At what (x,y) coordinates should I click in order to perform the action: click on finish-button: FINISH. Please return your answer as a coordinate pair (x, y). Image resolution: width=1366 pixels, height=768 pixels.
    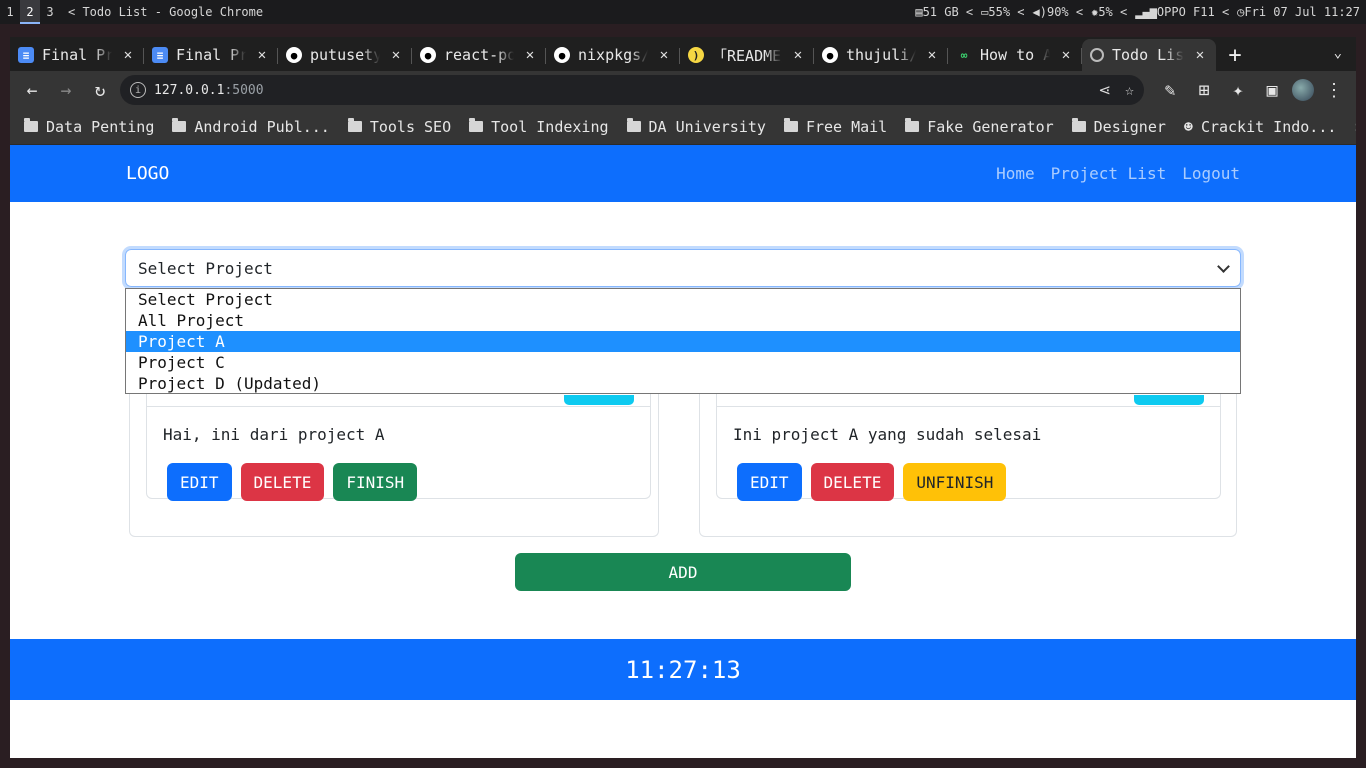
    Looking at the image, I should click on (375, 482).